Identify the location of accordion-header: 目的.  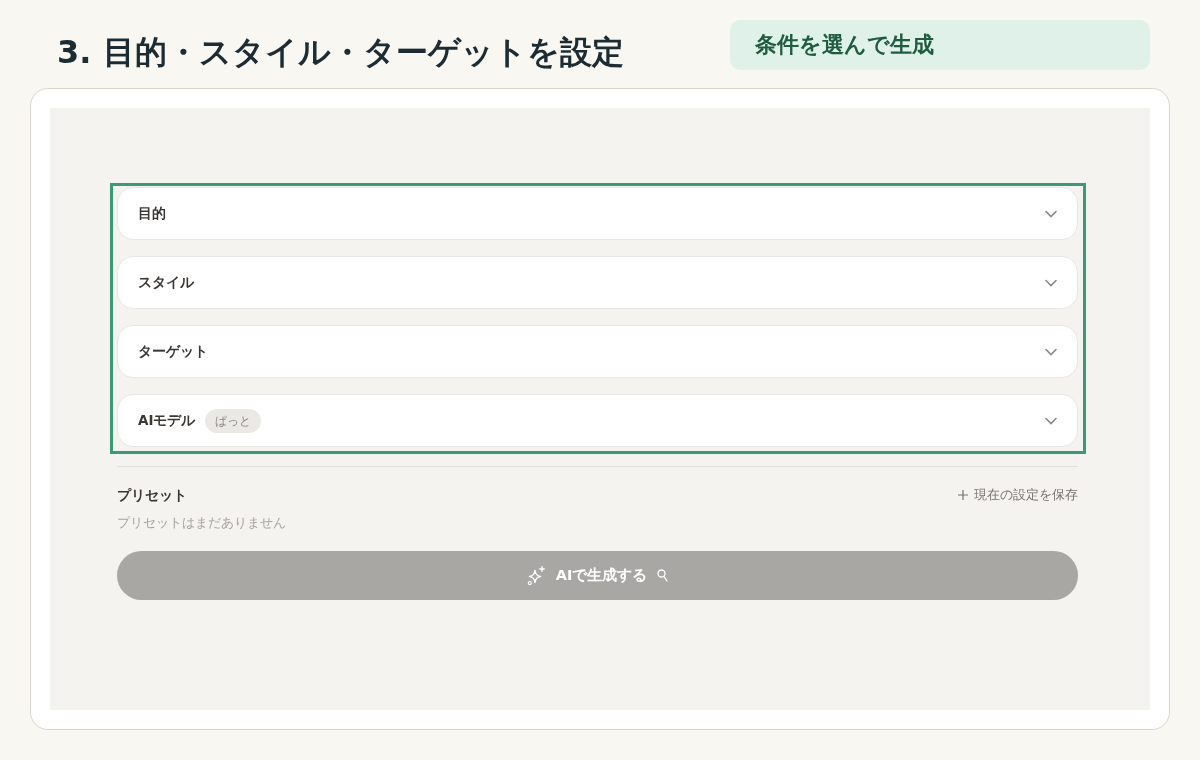
(597, 213).